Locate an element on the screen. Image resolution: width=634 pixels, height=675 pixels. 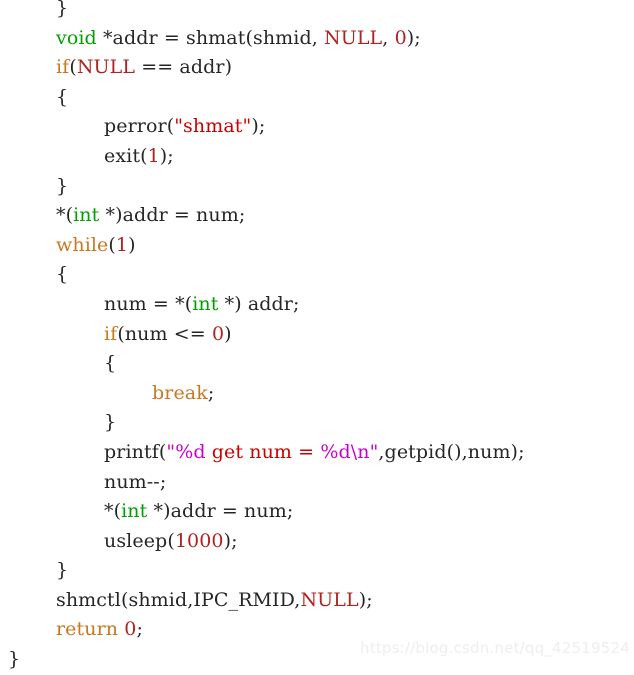
code-line: usleep(1000); is located at coordinates (317, 542).